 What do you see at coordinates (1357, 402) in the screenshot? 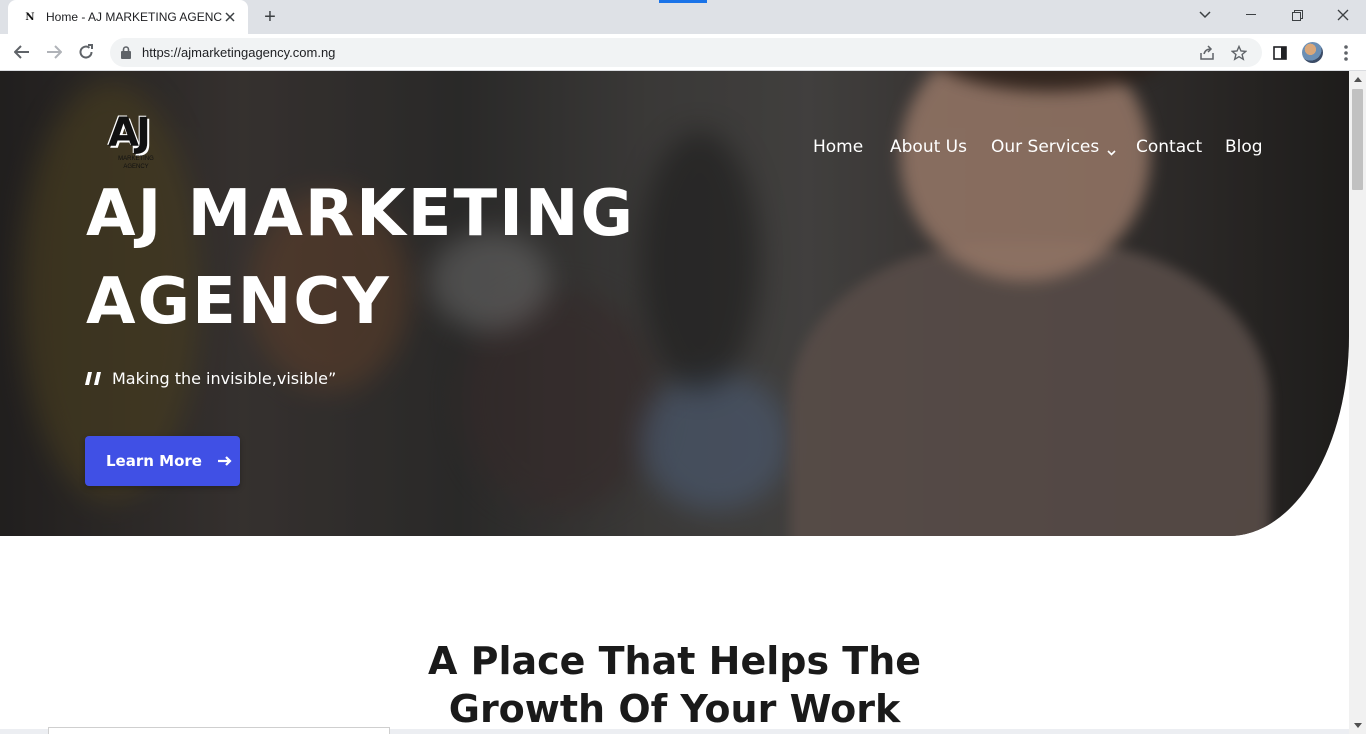
I see `vertical-scrollbar` at bounding box center [1357, 402].